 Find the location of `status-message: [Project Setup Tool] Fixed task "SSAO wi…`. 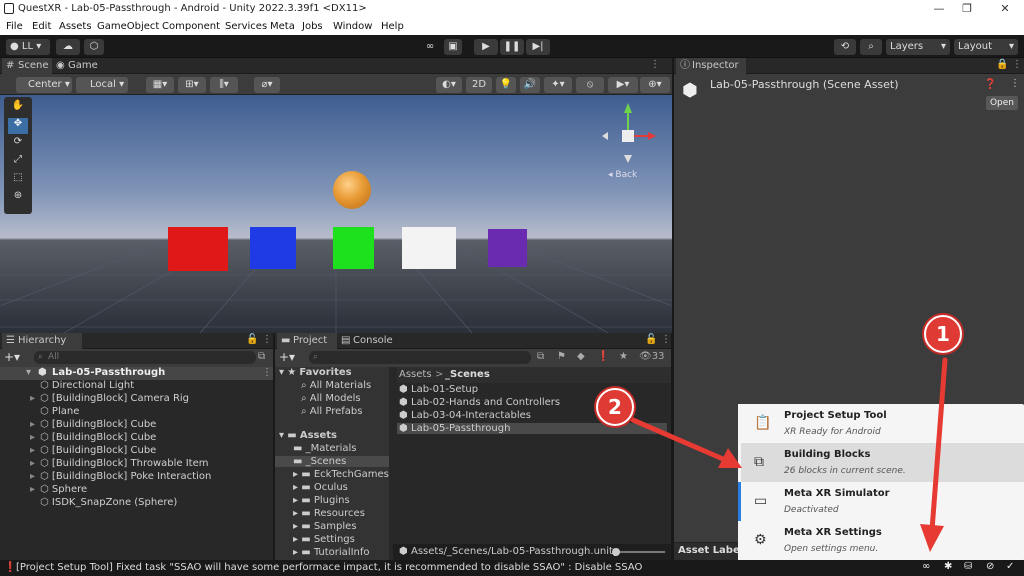

status-message: [Project Setup Tool] Fixed task "SSAO wi… is located at coordinates (329, 567).